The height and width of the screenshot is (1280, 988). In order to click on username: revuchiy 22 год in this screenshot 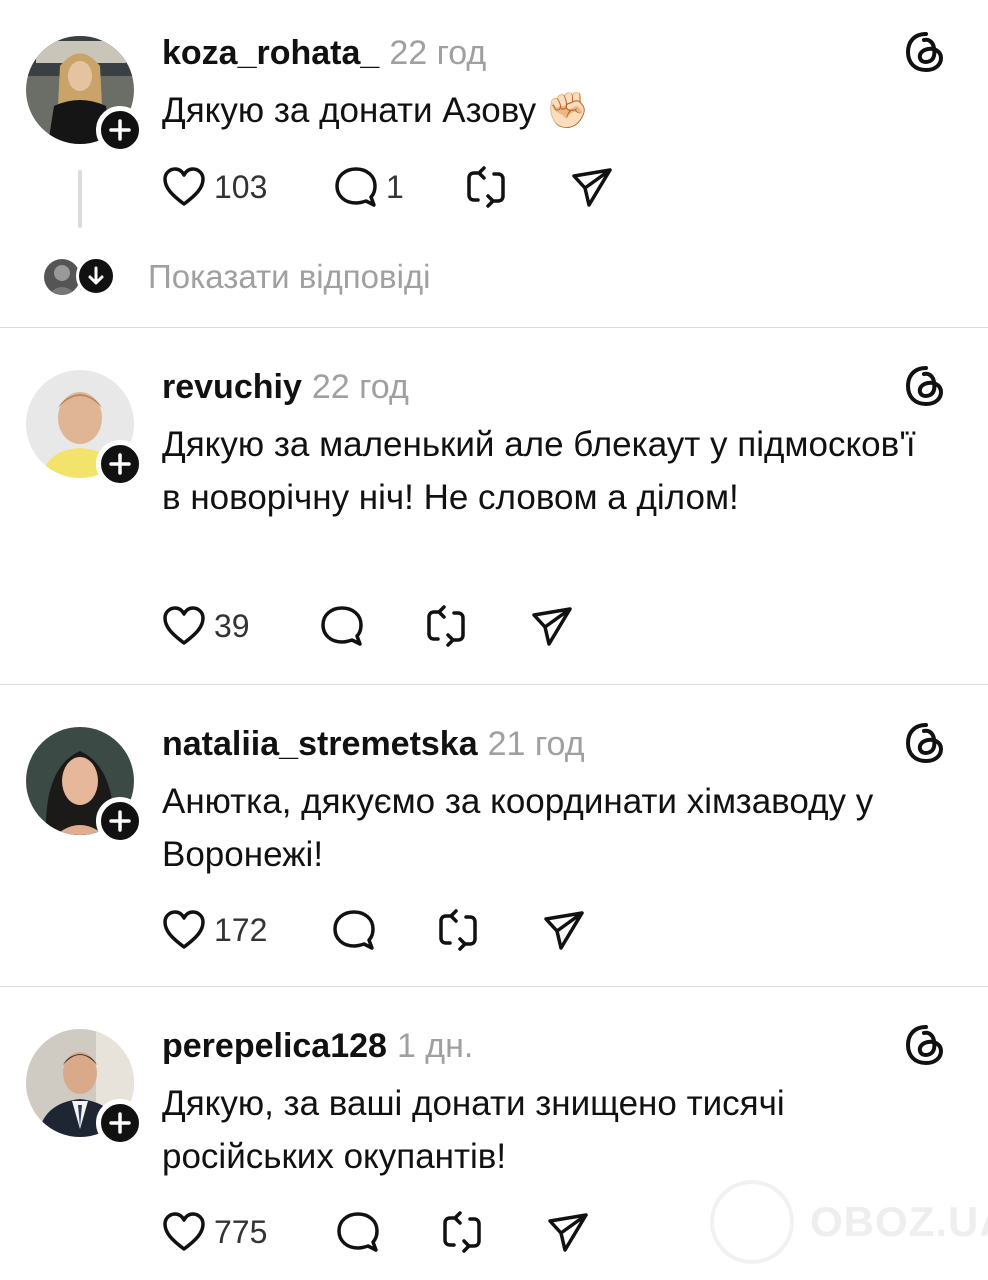, I will do `click(285, 387)`.